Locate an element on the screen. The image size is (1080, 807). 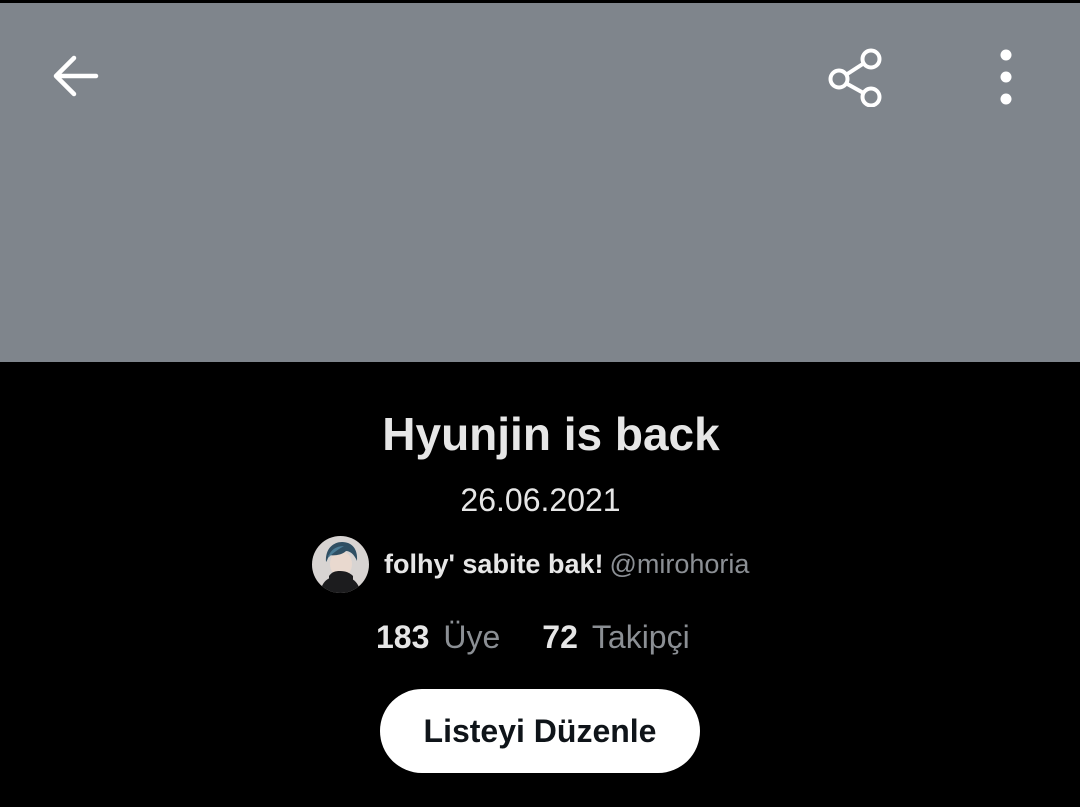
more-options-button is located at coordinates (1006, 77).